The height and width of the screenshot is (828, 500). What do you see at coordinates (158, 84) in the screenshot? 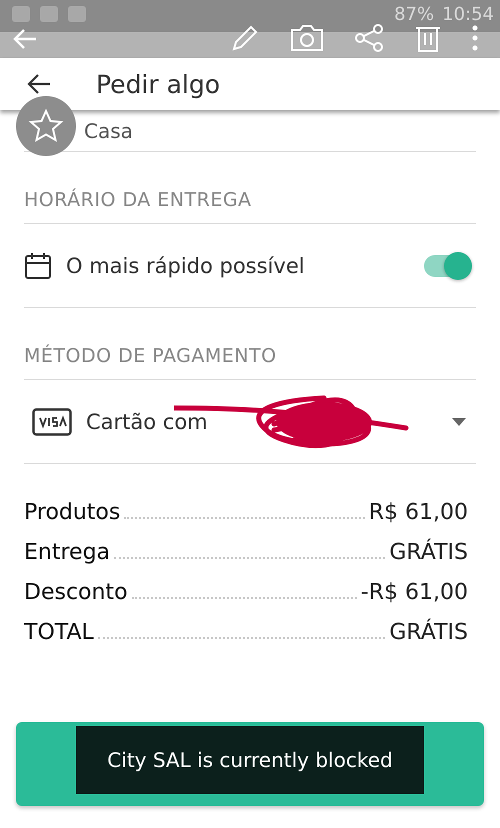
I see `page-title: Pedir algo` at bounding box center [158, 84].